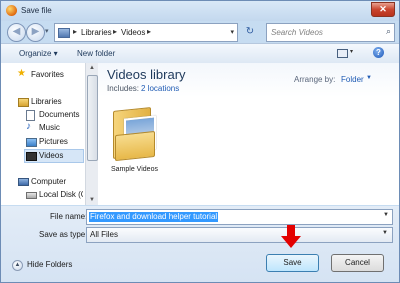 This screenshot has width=400, height=283. I want to click on title-bar: Save file ✕, so click(200, 11).